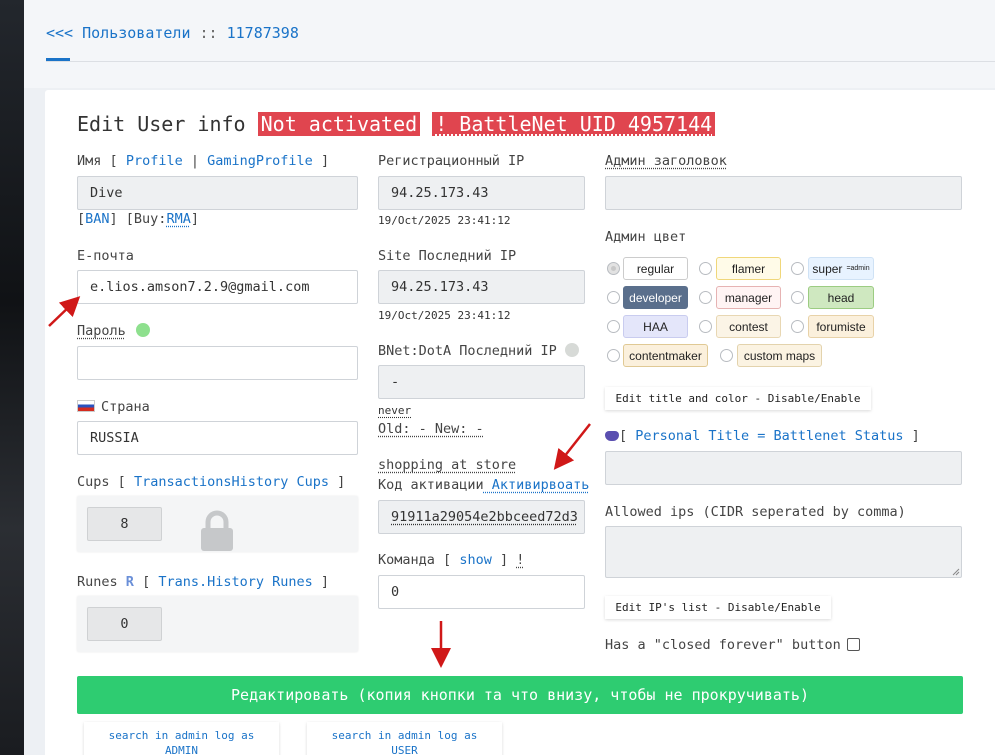 The image size is (995, 755). What do you see at coordinates (64, 311) in the screenshot?
I see `arrow-to-email` at bounding box center [64, 311].